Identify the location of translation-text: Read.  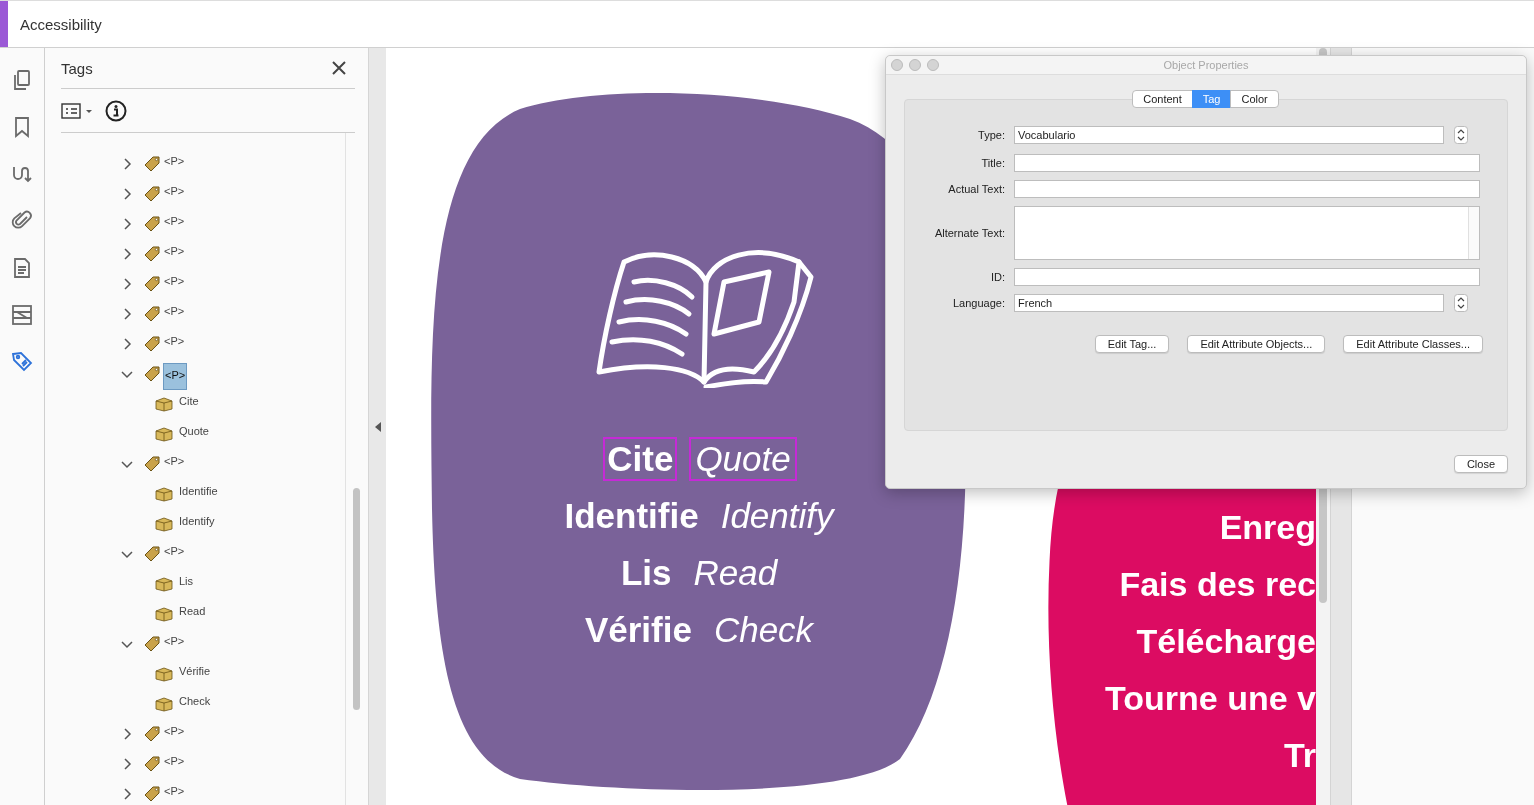
(735, 572).